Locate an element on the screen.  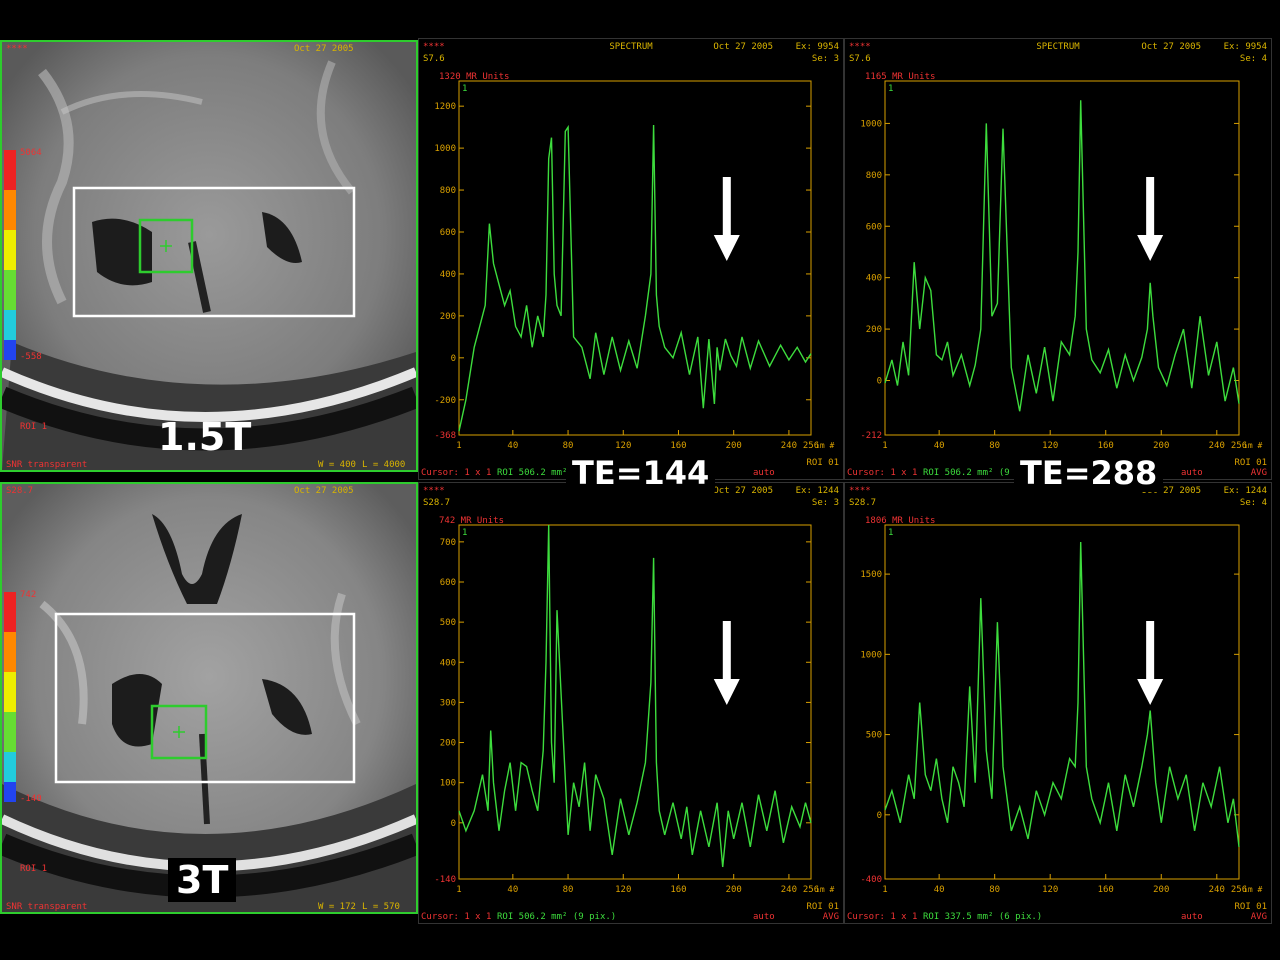
y-min-label: -140 is located at coordinates (445, 880).